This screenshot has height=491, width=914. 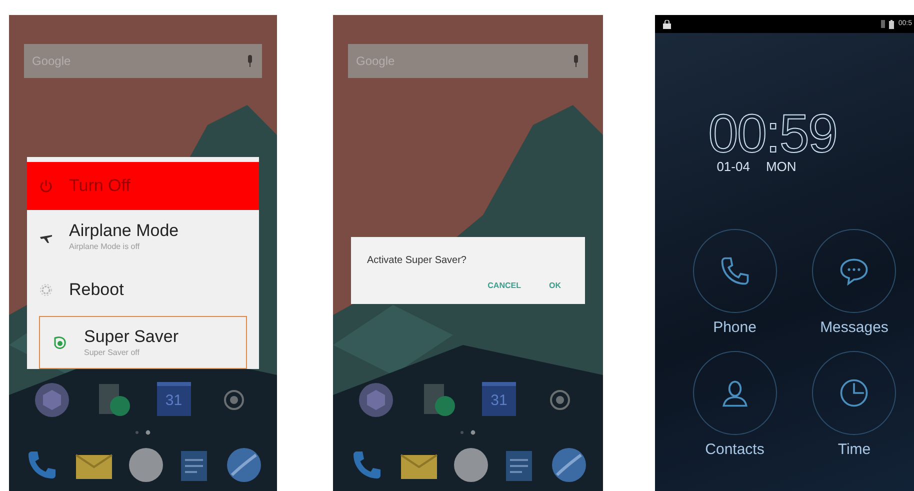 I want to click on date-text: 01-04, so click(x=733, y=167).